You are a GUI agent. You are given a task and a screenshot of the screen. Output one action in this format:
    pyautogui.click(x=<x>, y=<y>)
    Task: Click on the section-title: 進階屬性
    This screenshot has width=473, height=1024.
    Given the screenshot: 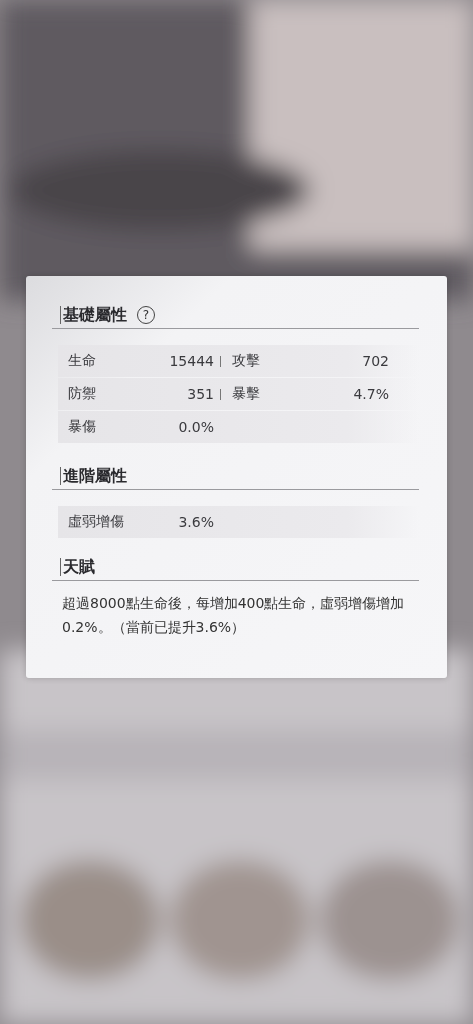 What is the action you would take?
    pyautogui.click(x=93, y=476)
    